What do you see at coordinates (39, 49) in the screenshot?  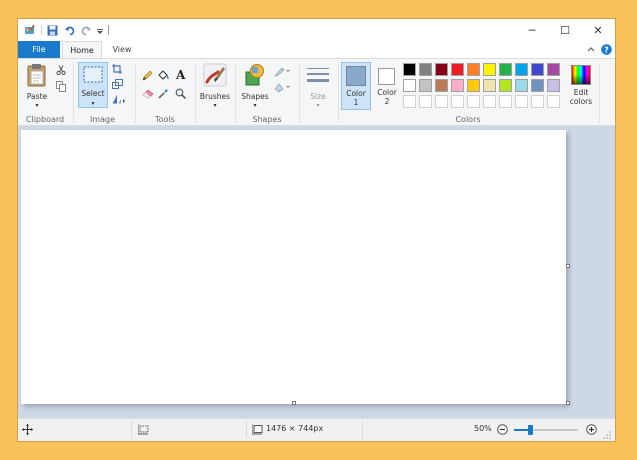 I see `tab-file: File` at bounding box center [39, 49].